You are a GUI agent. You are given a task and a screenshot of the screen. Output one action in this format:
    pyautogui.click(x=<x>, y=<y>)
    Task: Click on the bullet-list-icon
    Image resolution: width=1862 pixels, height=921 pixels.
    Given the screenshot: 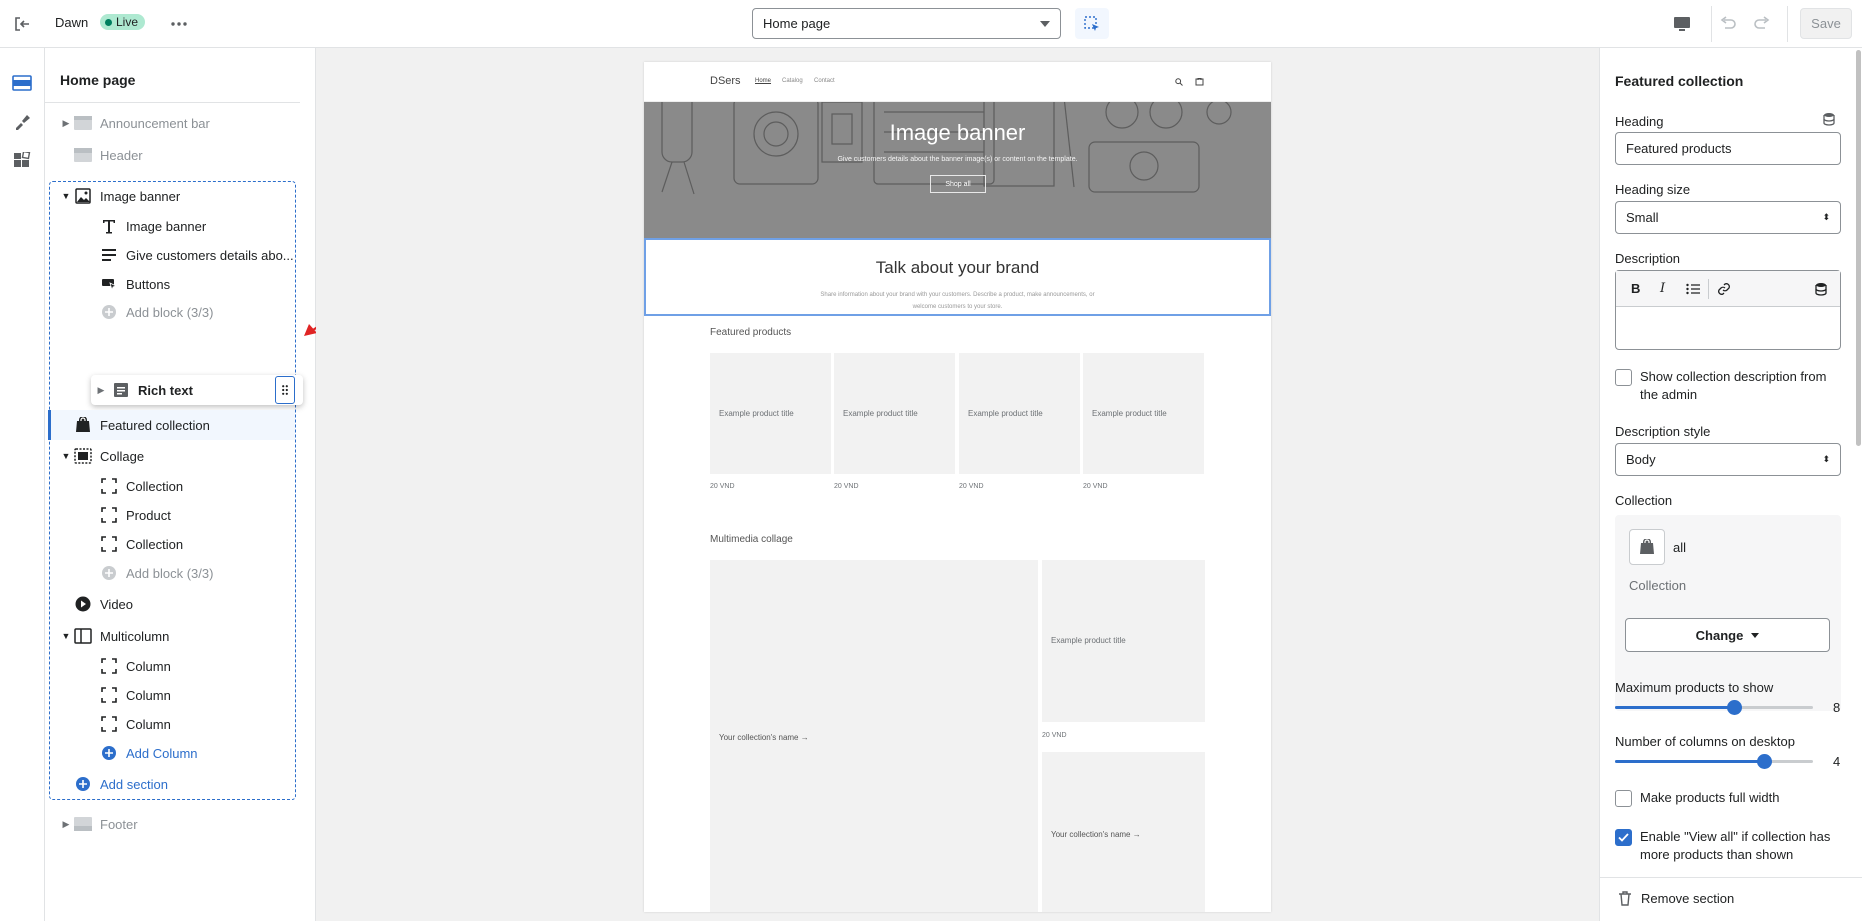 What is the action you would take?
    pyautogui.click(x=1693, y=289)
    